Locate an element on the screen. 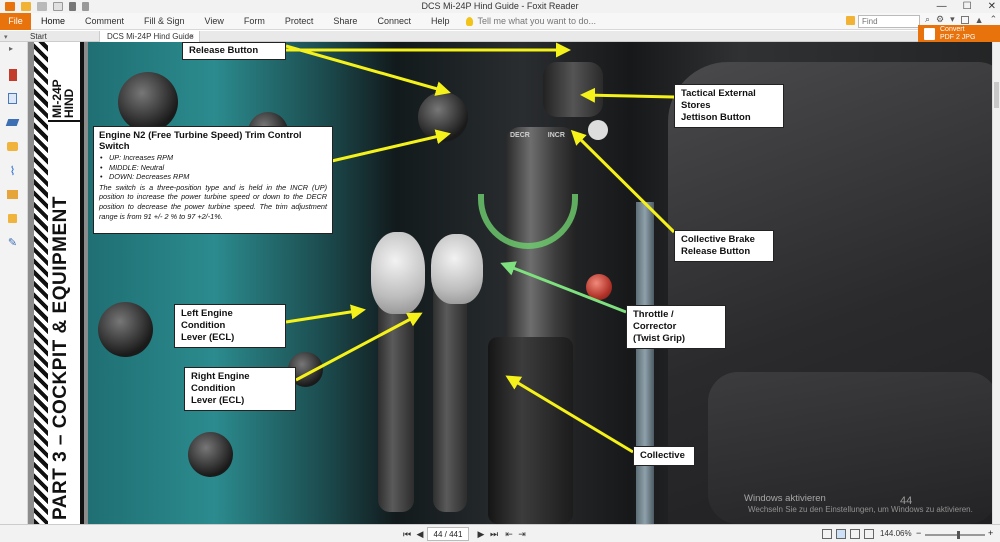  quick-access-toolbar is located at coordinates (44, 6).